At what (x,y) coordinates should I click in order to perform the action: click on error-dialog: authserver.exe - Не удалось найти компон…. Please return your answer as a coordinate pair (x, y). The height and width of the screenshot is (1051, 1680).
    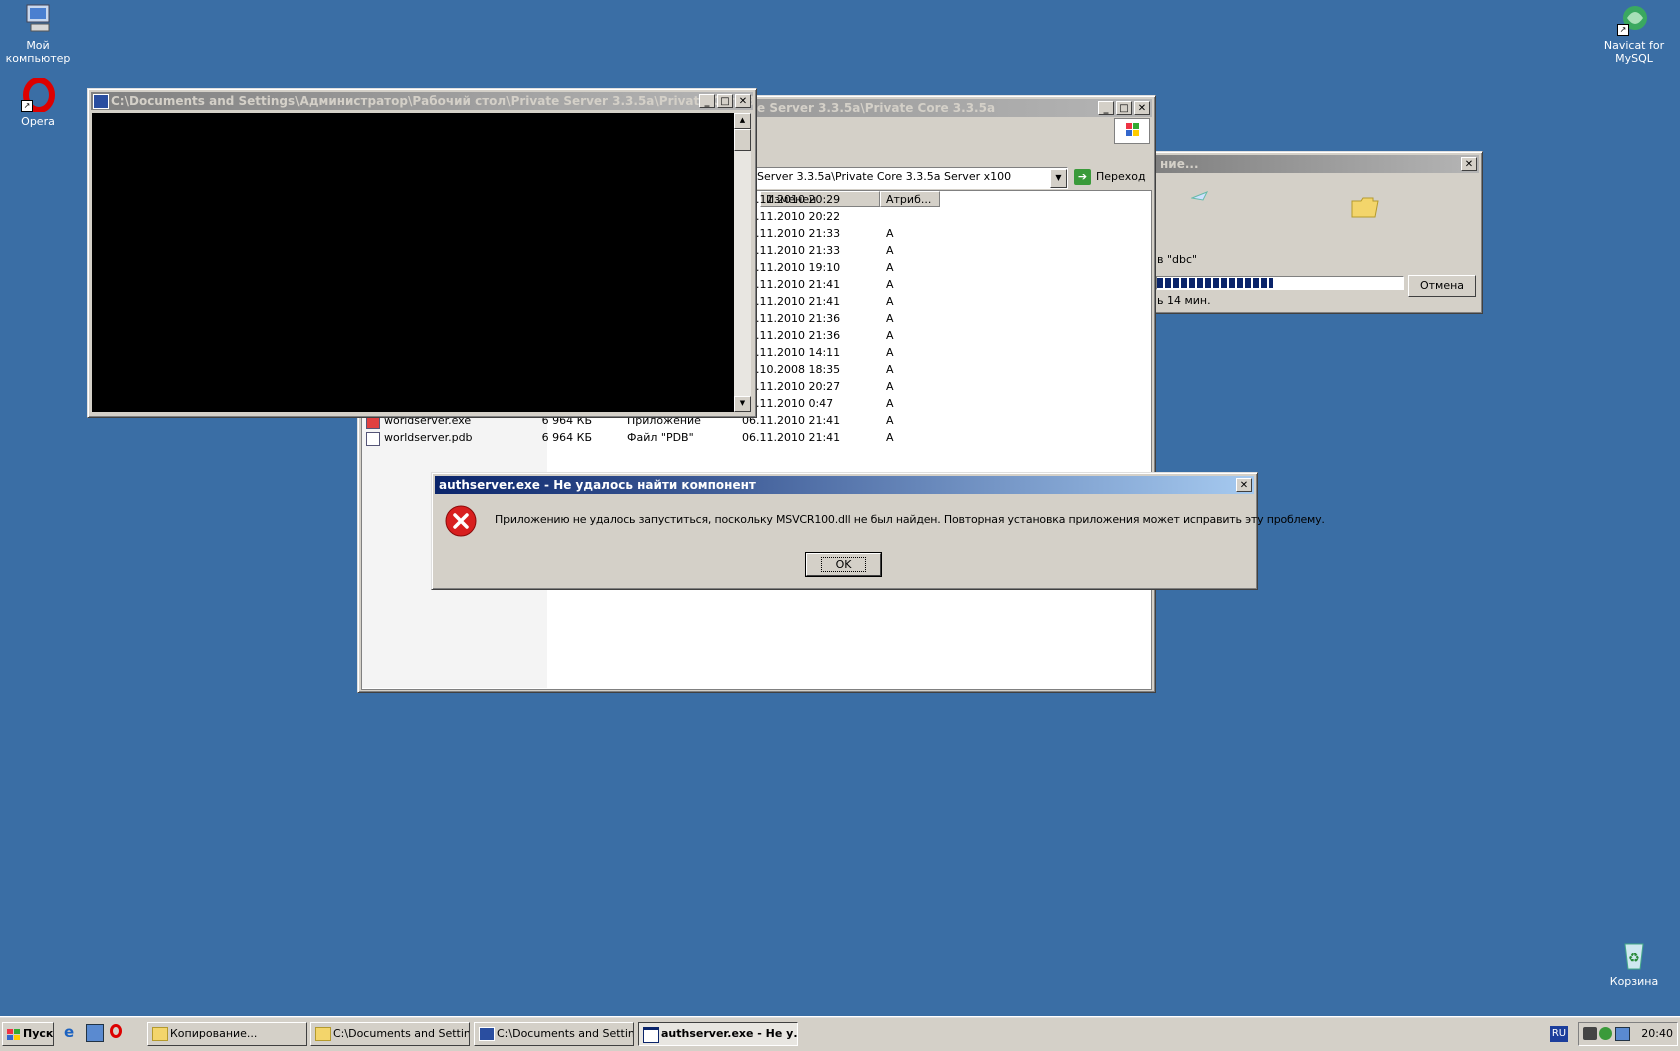
    Looking at the image, I should click on (878, 531).